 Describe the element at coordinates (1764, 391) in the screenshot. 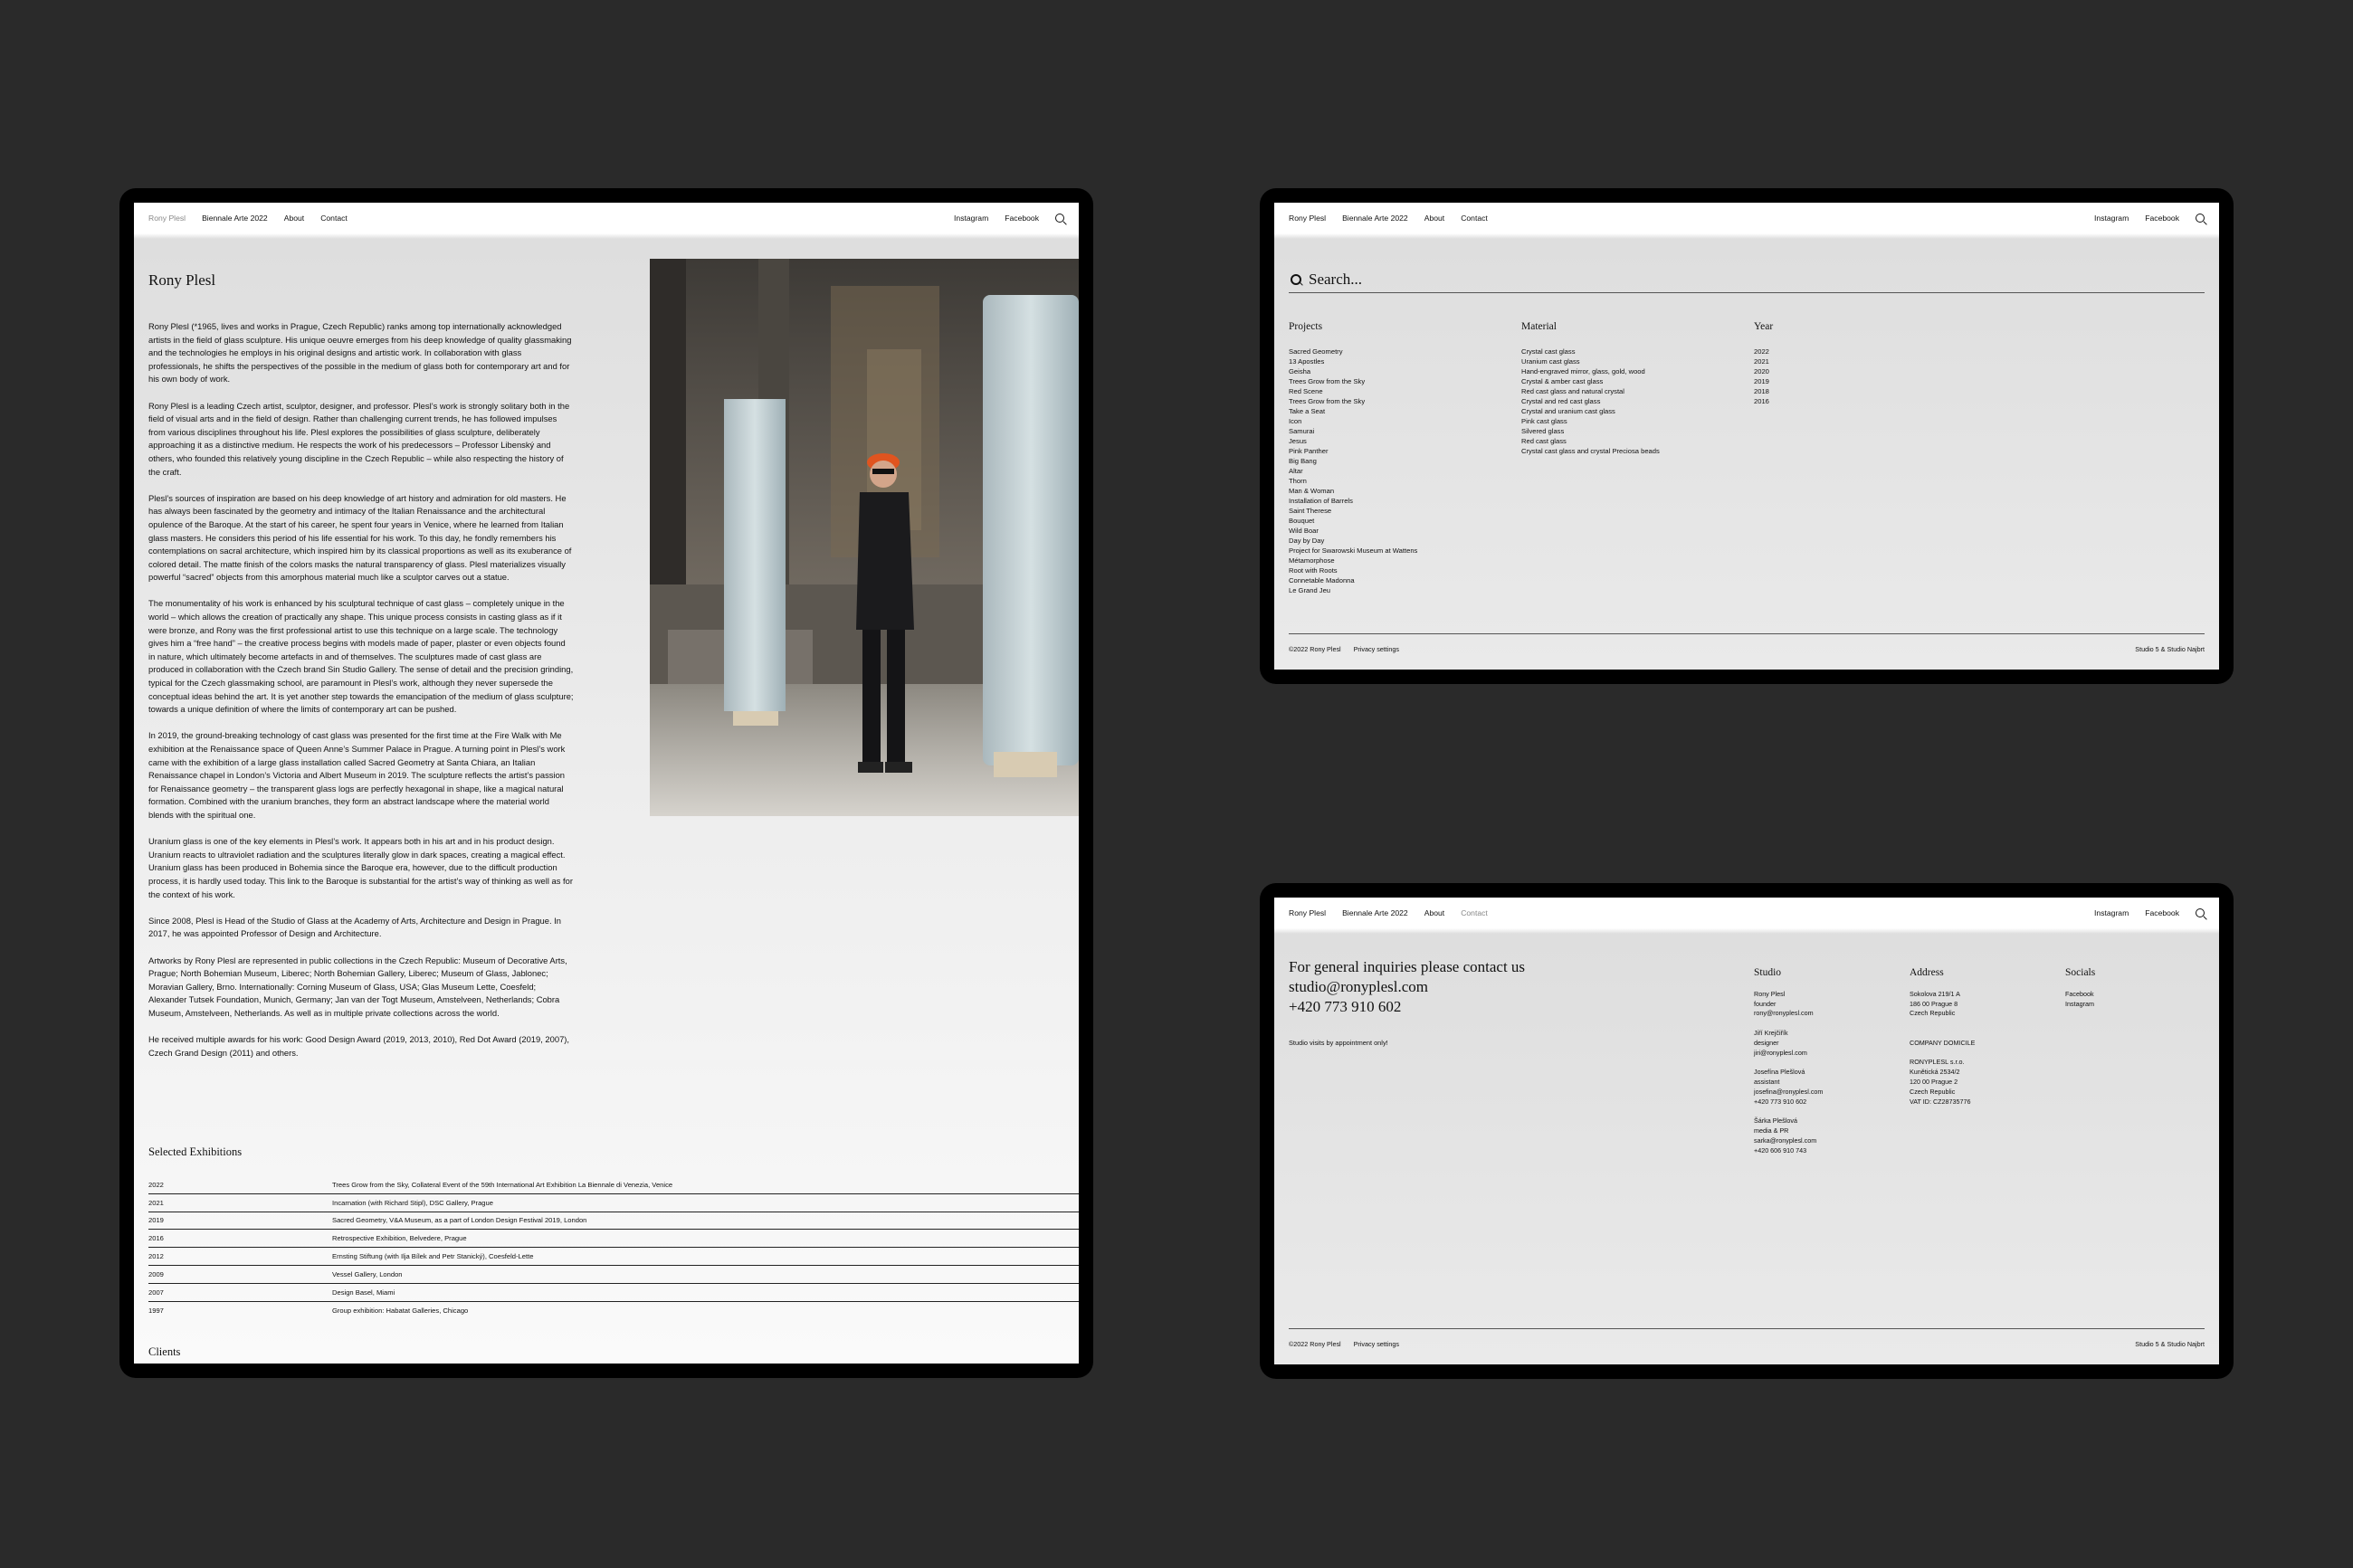

I see `year-filter-item: 2018` at that location.